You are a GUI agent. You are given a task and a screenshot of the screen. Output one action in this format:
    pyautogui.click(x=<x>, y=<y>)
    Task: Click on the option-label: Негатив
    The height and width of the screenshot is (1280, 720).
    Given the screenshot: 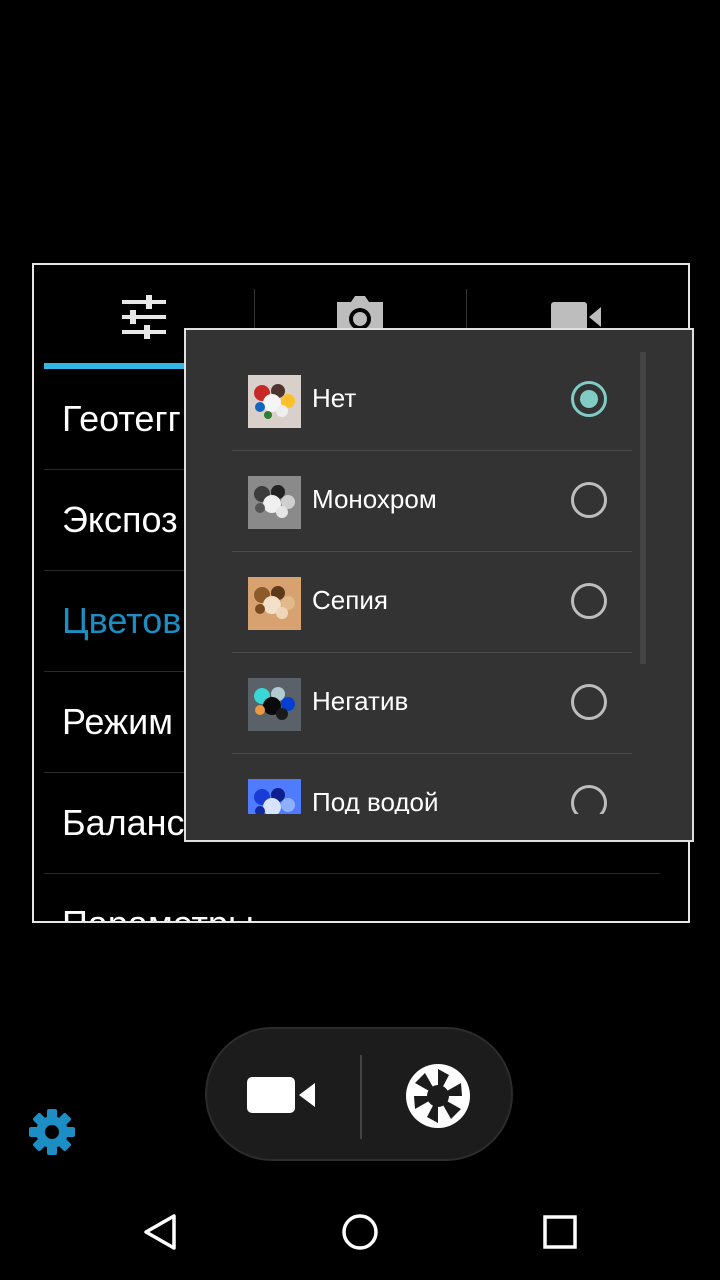 What is the action you would take?
    pyautogui.click(x=360, y=701)
    